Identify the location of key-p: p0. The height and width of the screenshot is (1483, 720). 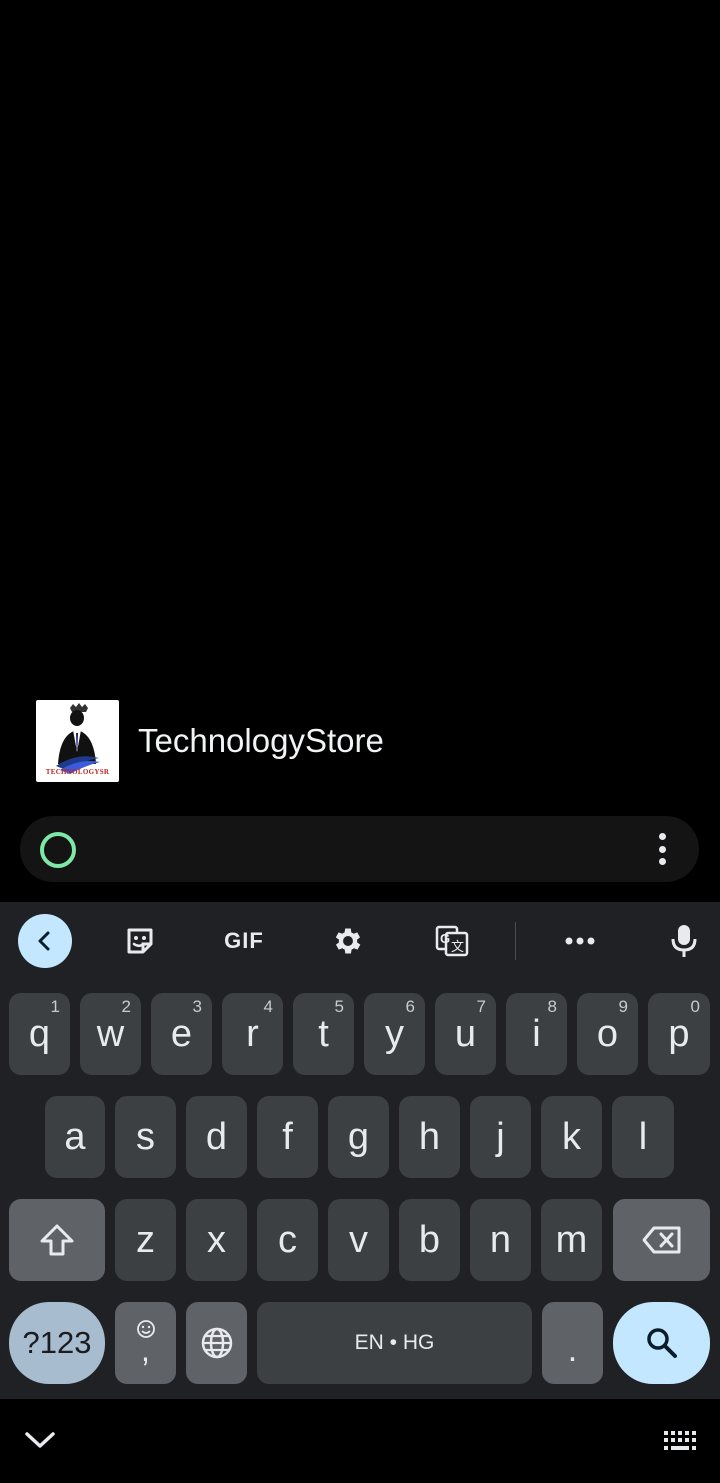
(679, 1034).